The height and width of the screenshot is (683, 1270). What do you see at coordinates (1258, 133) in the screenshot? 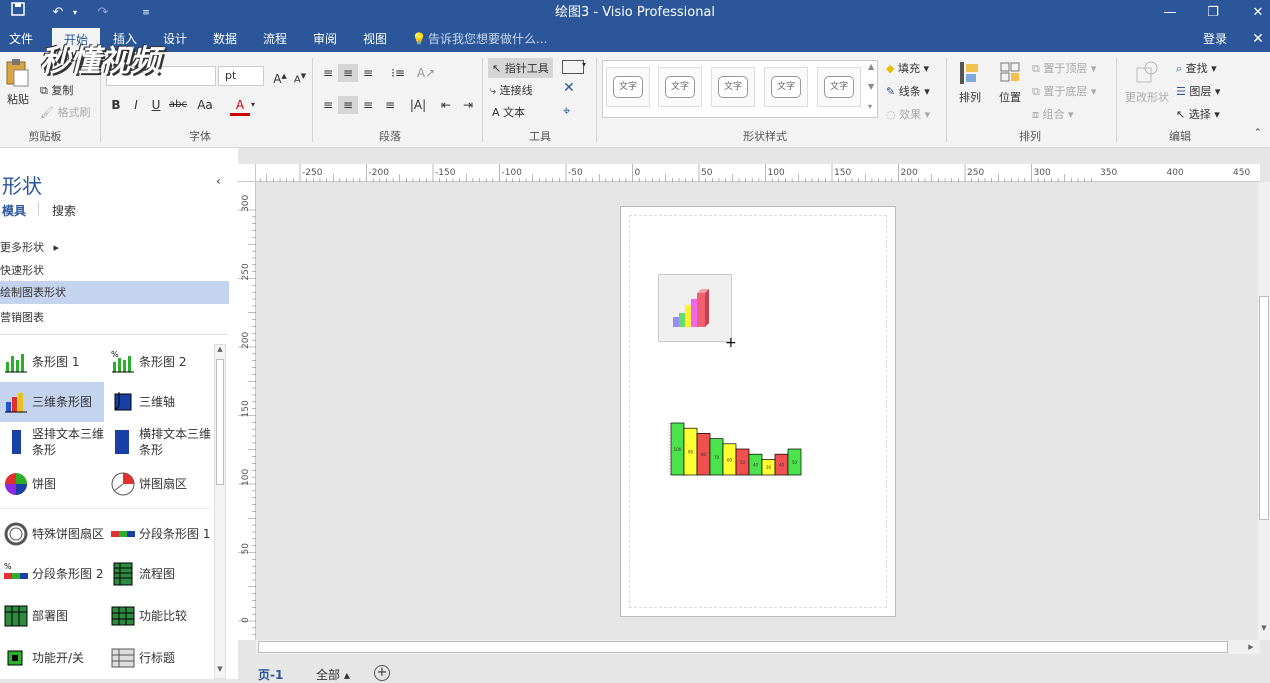
I see `collapse-ribbon-icon: ⌃` at bounding box center [1258, 133].